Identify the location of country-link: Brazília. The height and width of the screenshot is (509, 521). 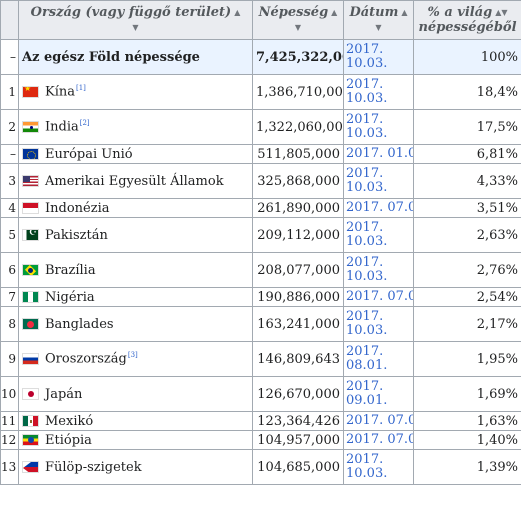
(70, 270).